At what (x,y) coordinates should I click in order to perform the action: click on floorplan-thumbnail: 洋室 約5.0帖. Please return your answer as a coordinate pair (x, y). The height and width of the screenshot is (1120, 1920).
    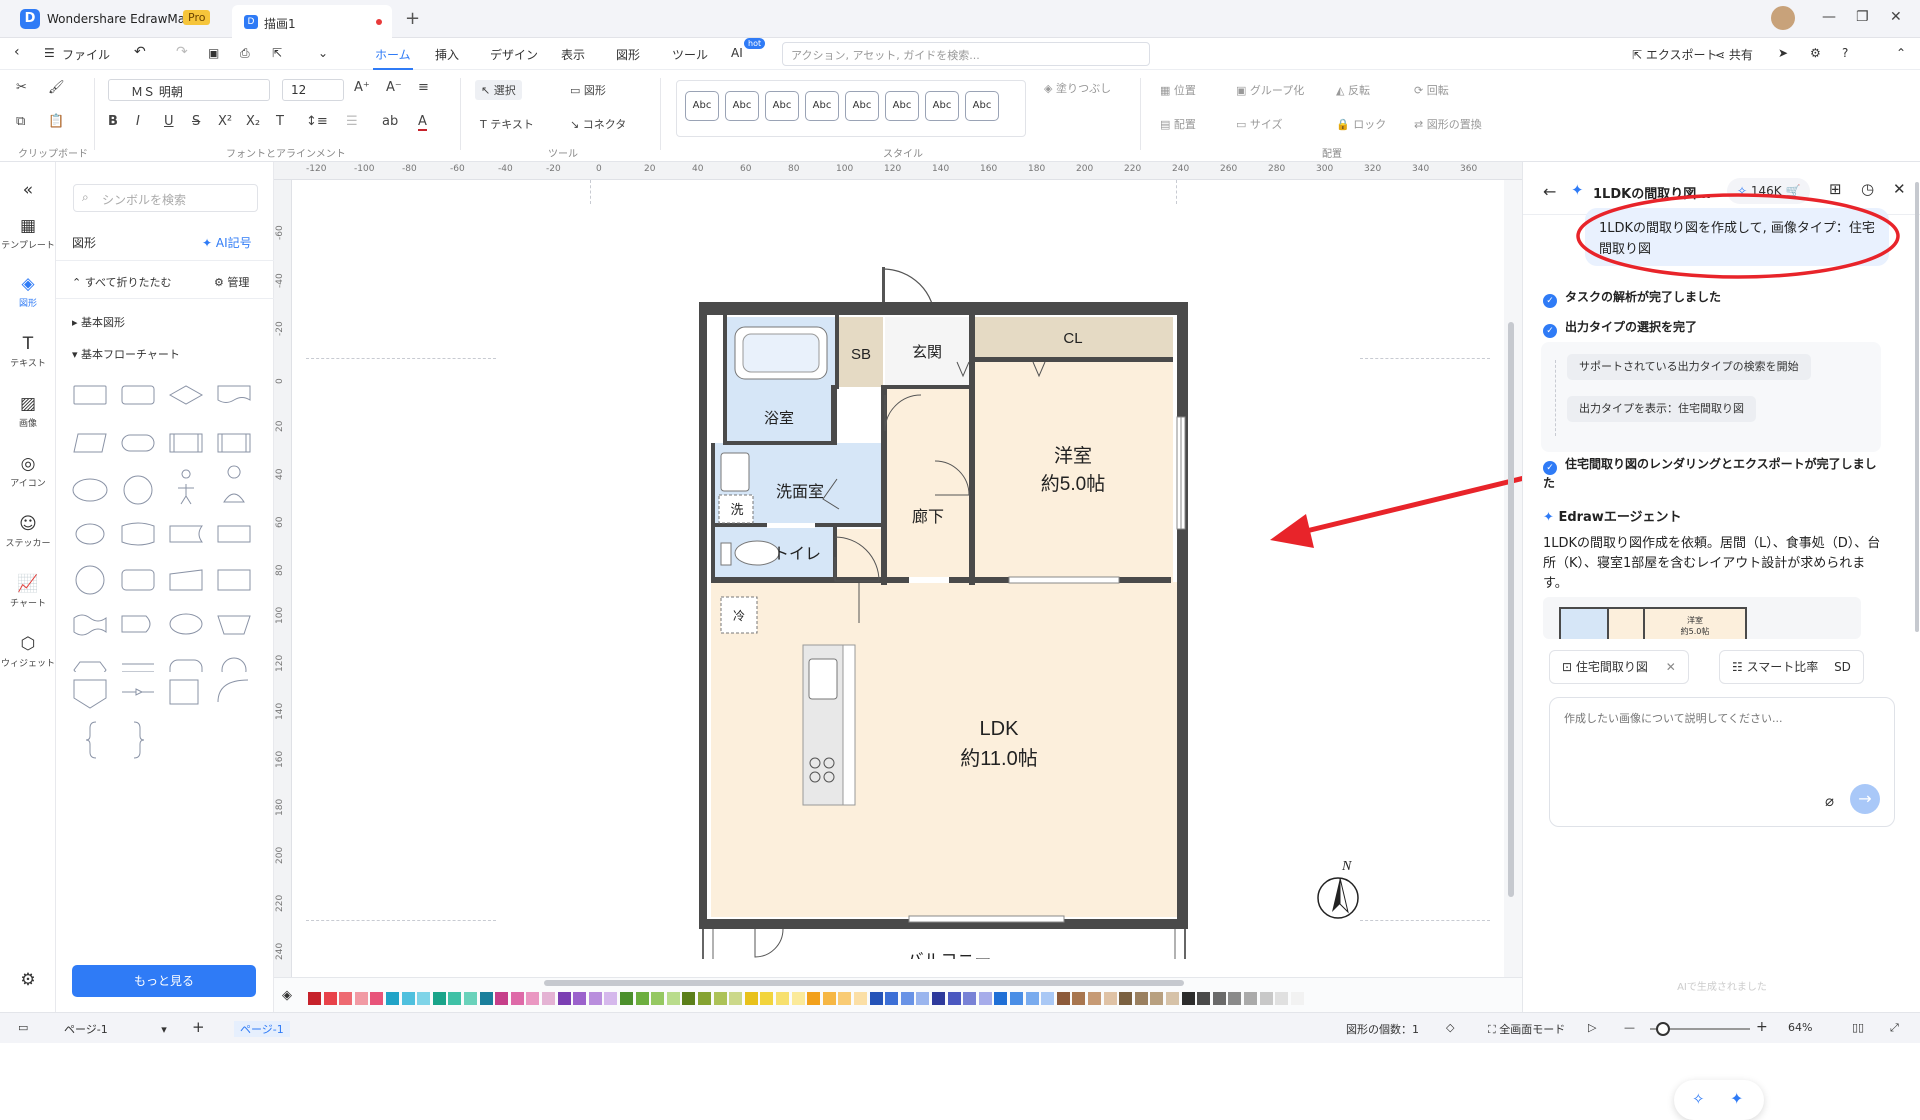
    Looking at the image, I should click on (1702, 618).